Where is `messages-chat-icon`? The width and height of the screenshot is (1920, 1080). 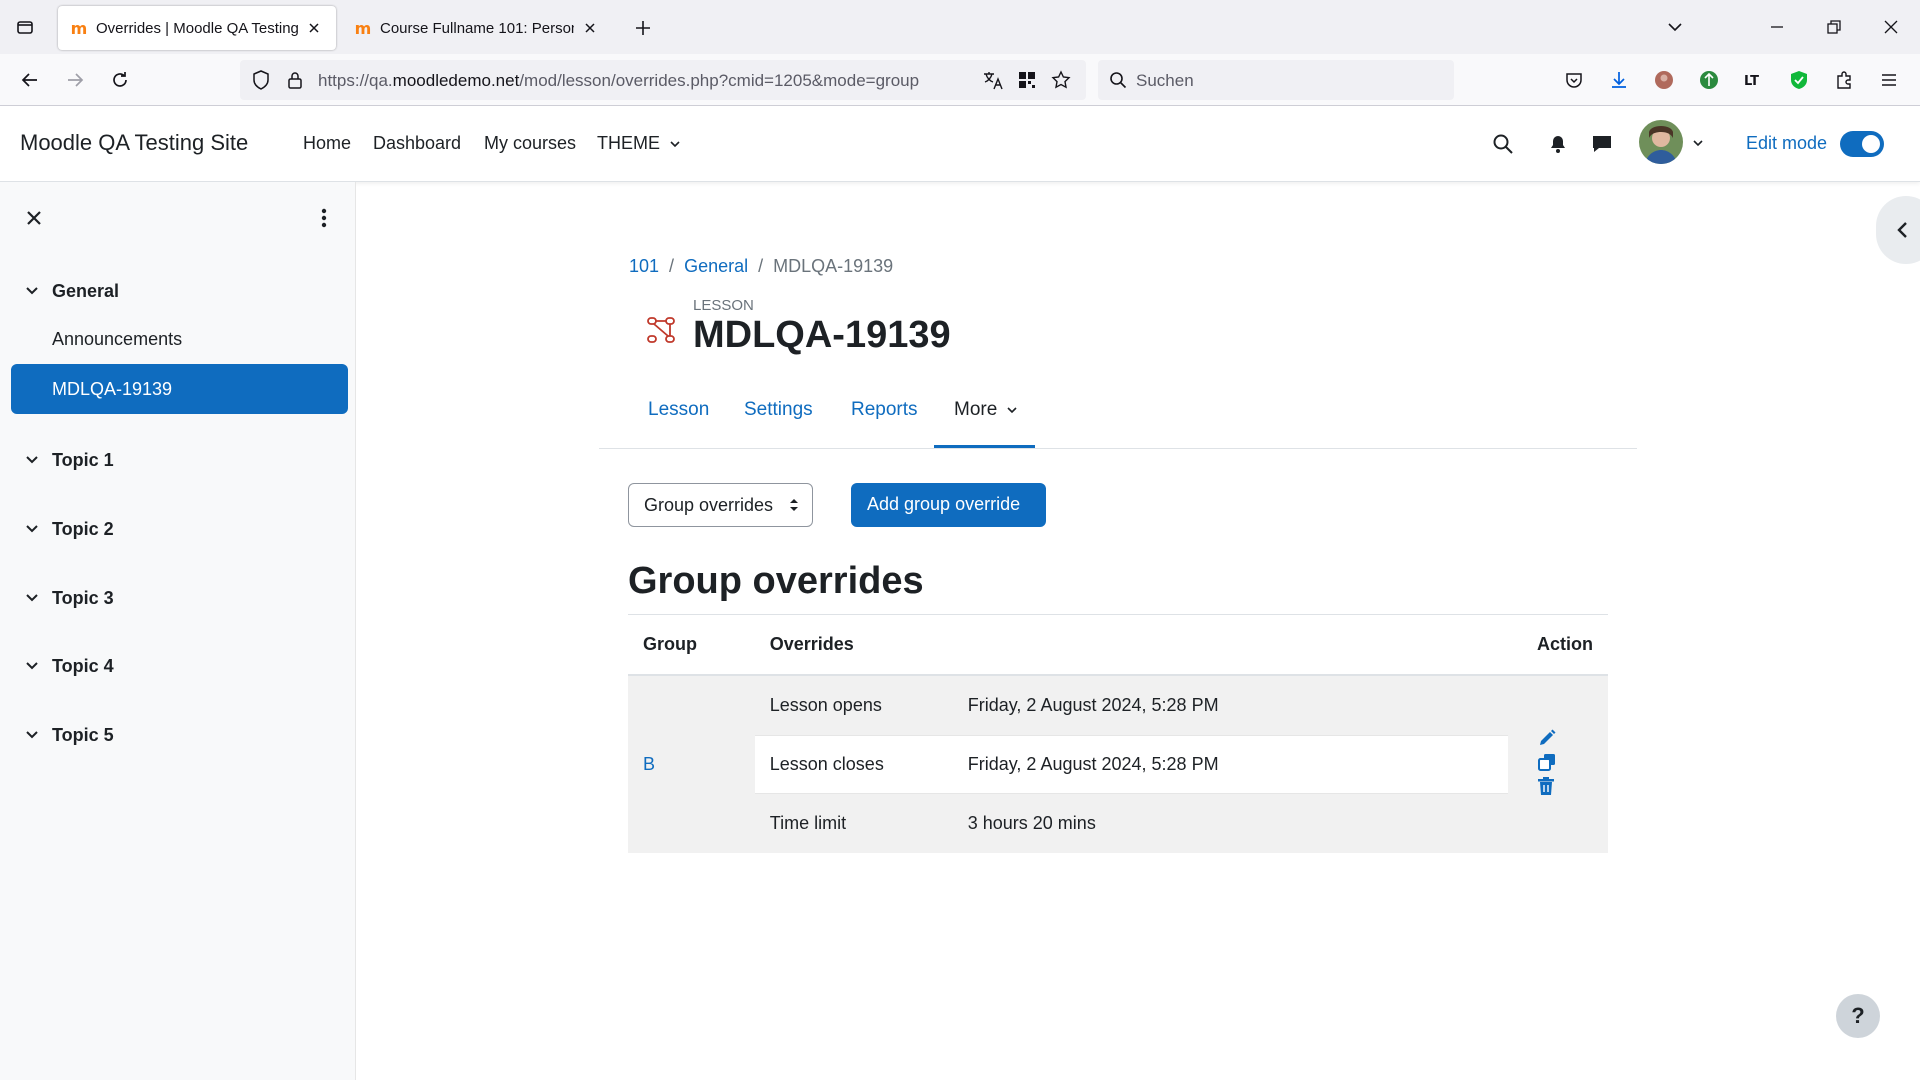 messages-chat-icon is located at coordinates (1602, 144).